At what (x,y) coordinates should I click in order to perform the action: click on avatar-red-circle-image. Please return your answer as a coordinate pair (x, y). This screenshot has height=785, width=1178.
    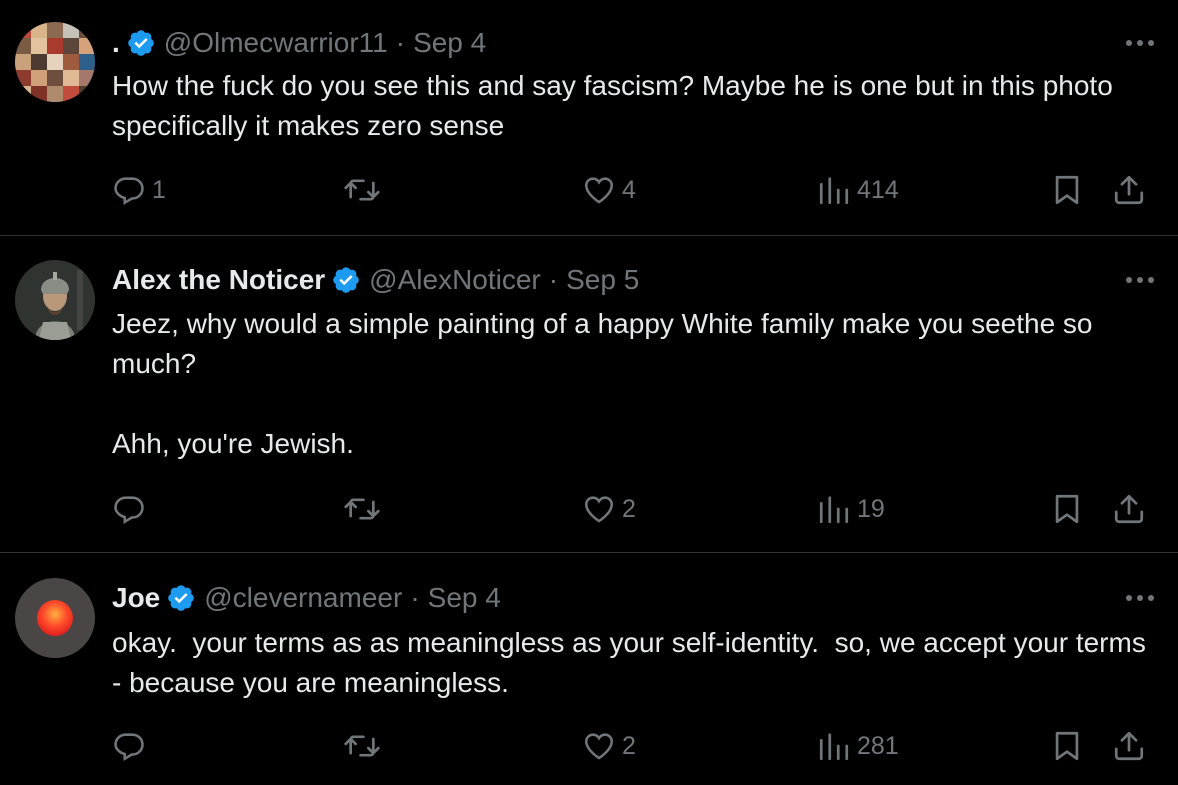
    Looking at the image, I should click on (55, 618).